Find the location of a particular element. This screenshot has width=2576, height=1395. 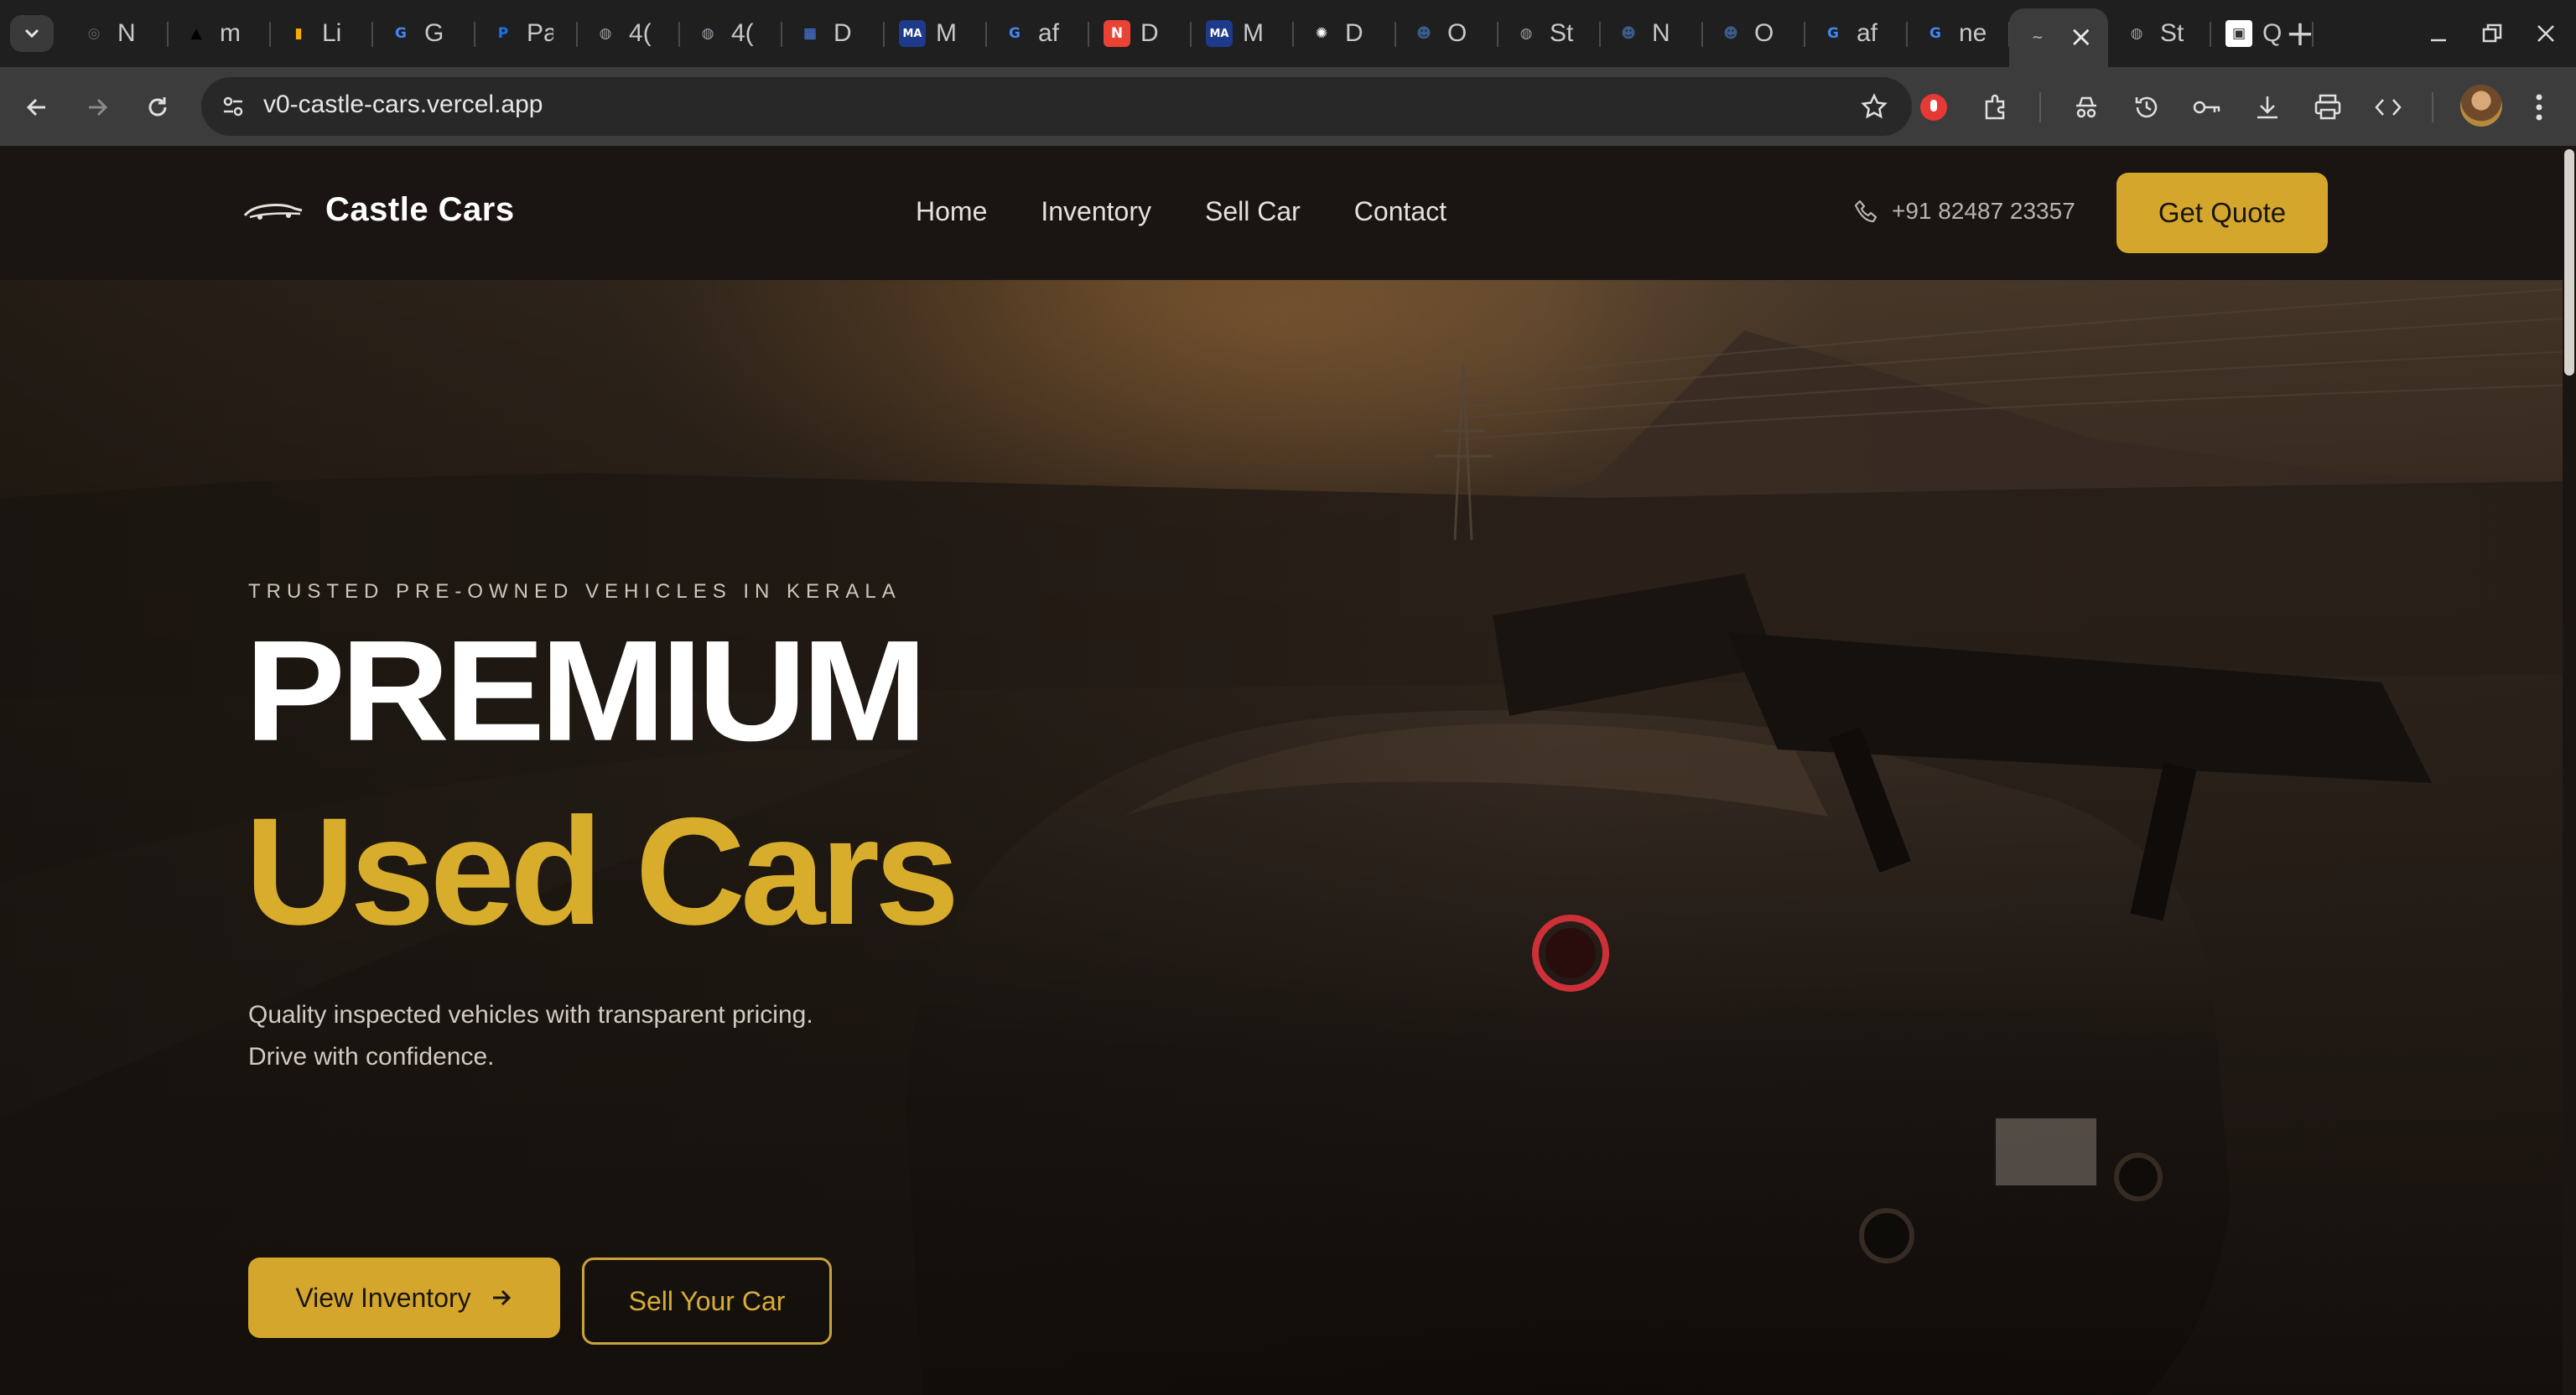

page-scrollbar is located at coordinates (2569, 771).